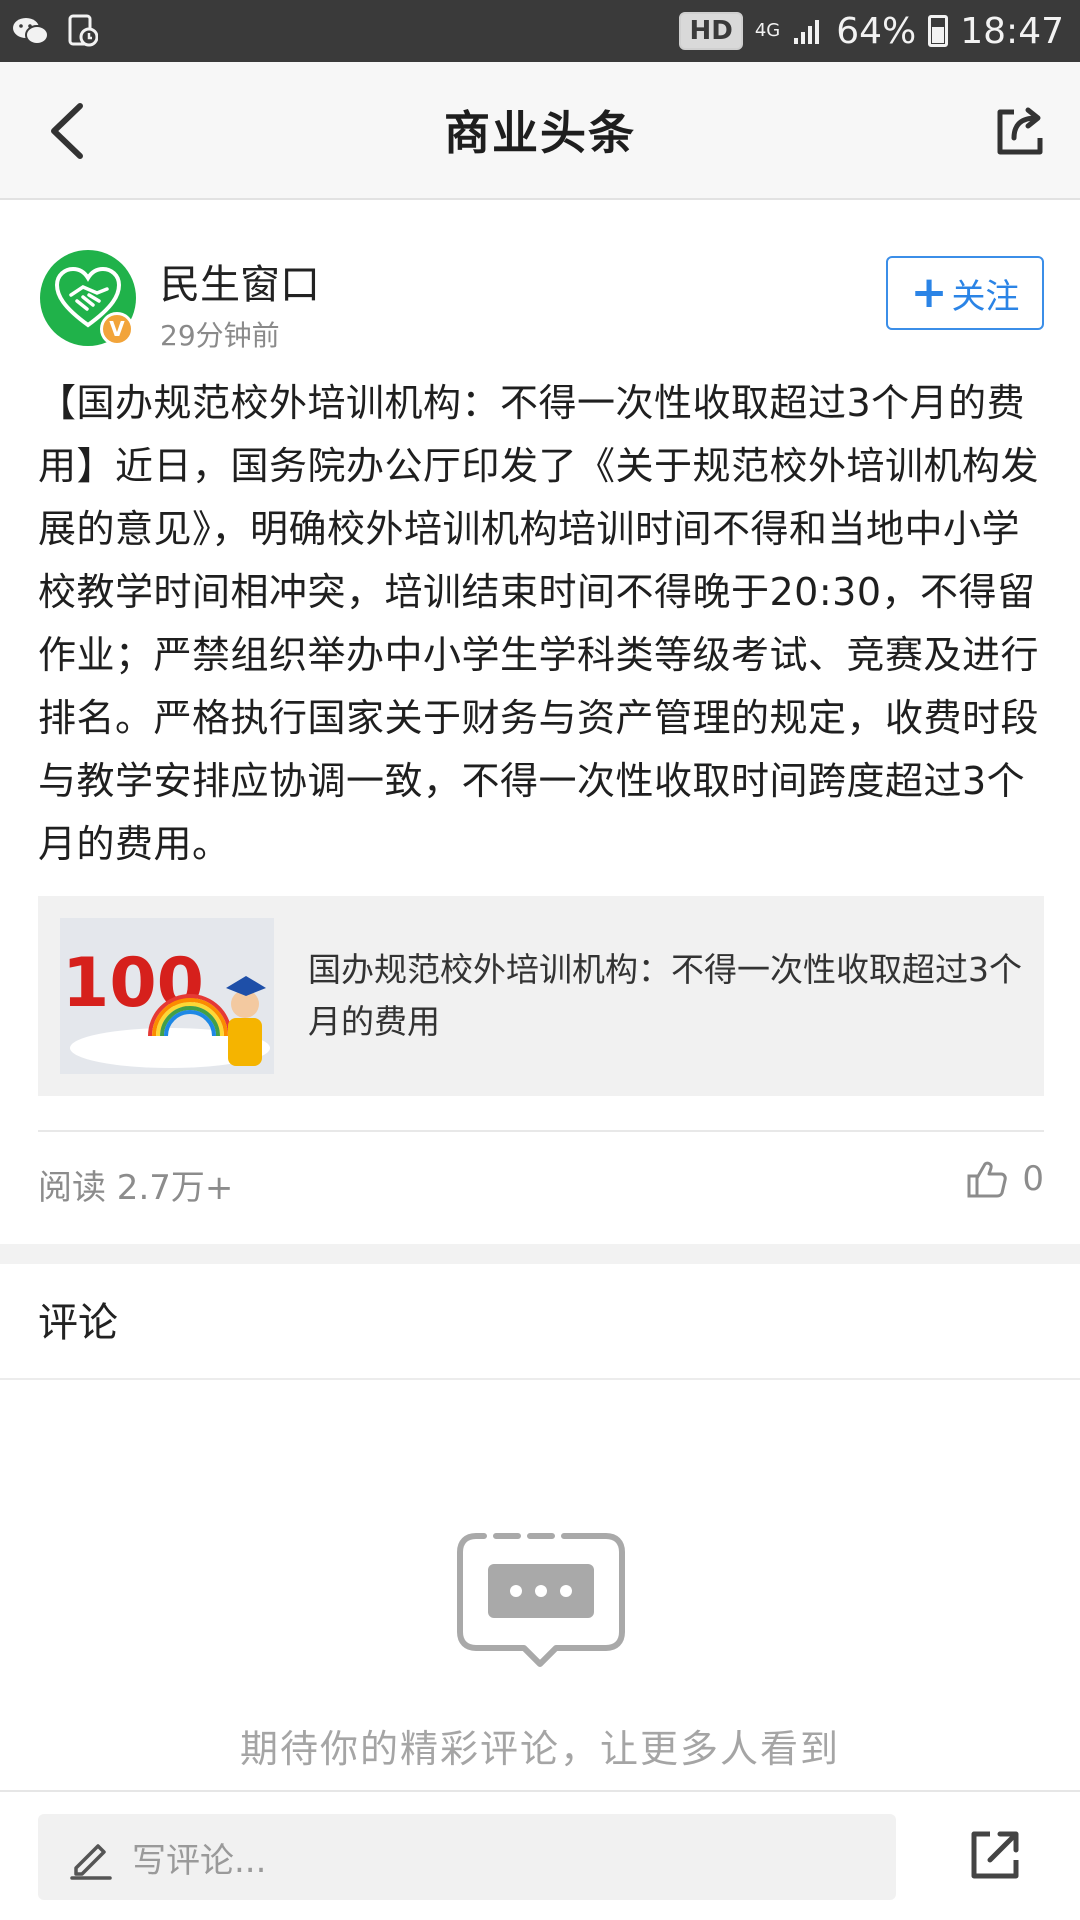 The height and width of the screenshot is (1920, 1080). I want to click on thumbnail-illustration: 100, so click(167, 996).